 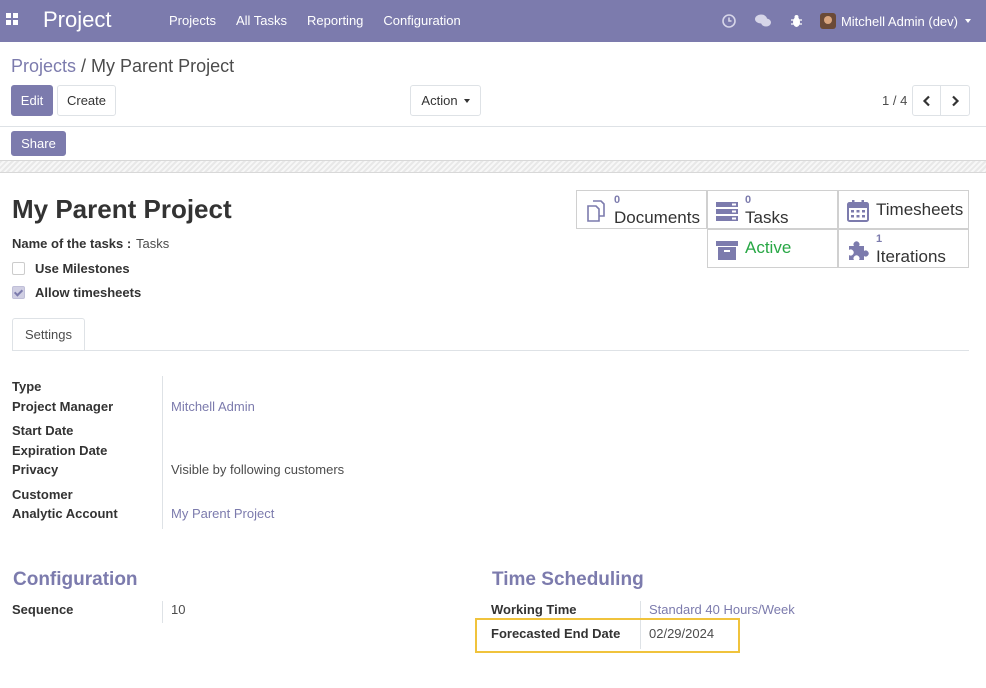 What do you see at coordinates (38, 143) in the screenshot?
I see `share-button: Share` at bounding box center [38, 143].